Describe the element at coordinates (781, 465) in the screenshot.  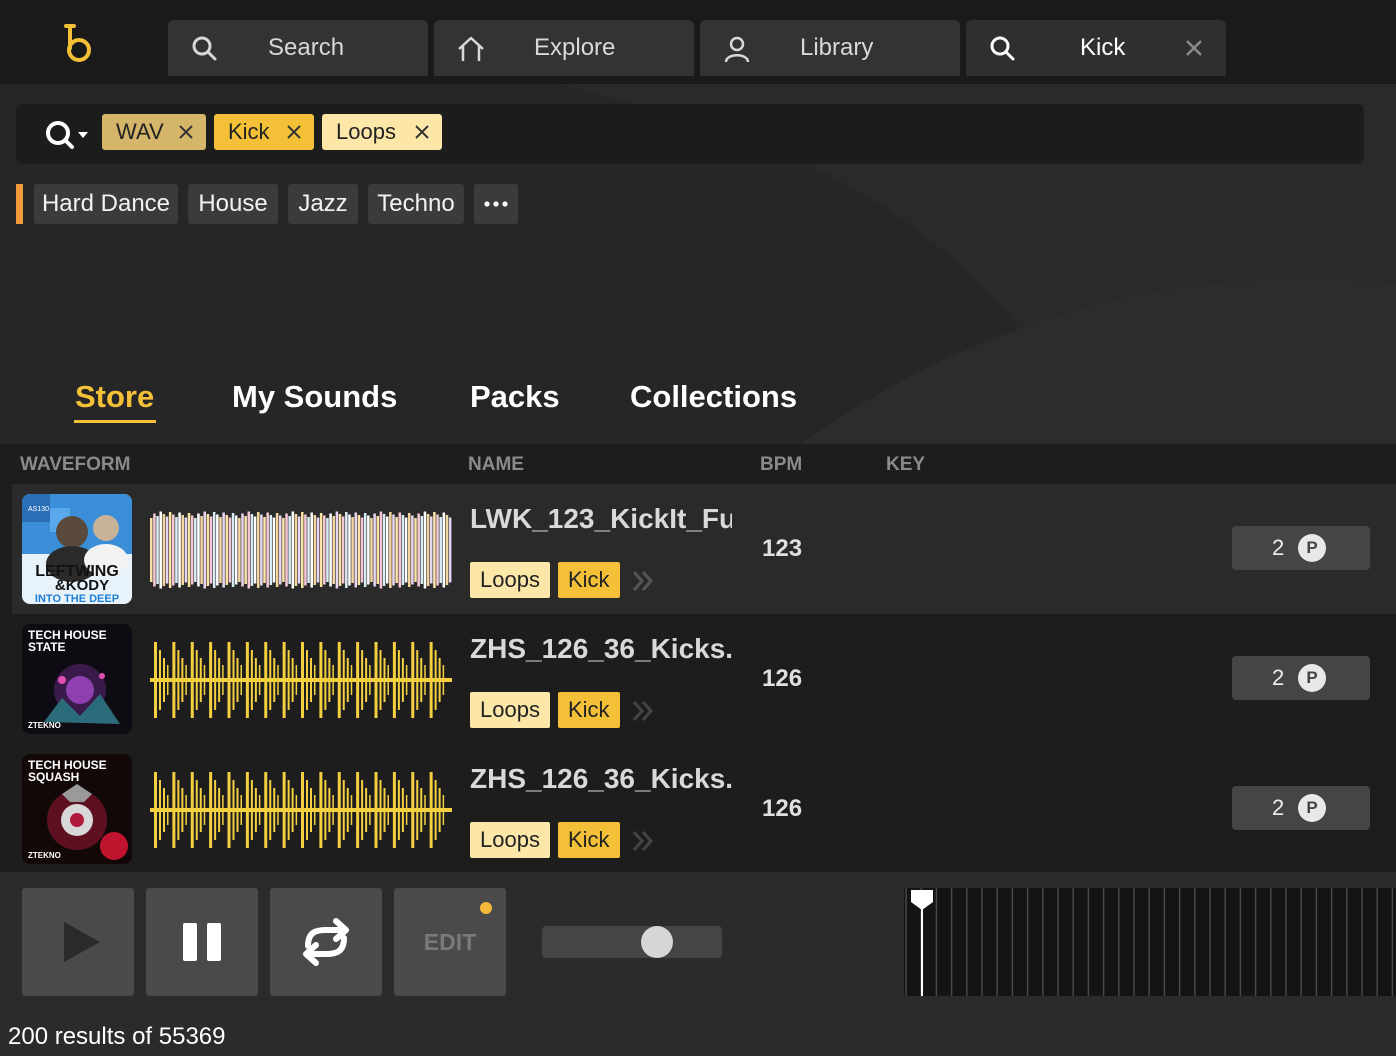
I see `column-header-bpm: BPM` at that location.